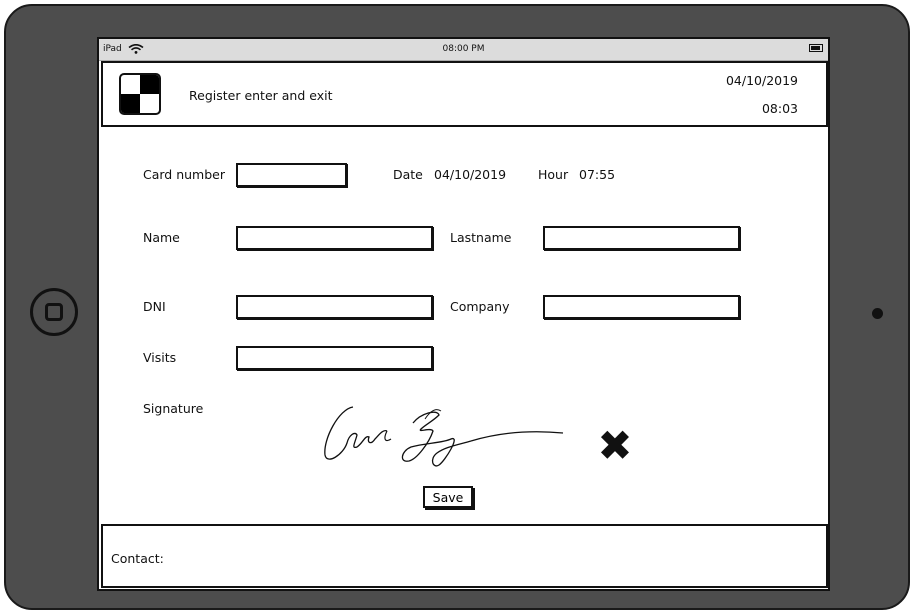  What do you see at coordinates (470, 174) in the screenshot?
I see `date-value: 04/10/2019` at bounding box center [470, 174].